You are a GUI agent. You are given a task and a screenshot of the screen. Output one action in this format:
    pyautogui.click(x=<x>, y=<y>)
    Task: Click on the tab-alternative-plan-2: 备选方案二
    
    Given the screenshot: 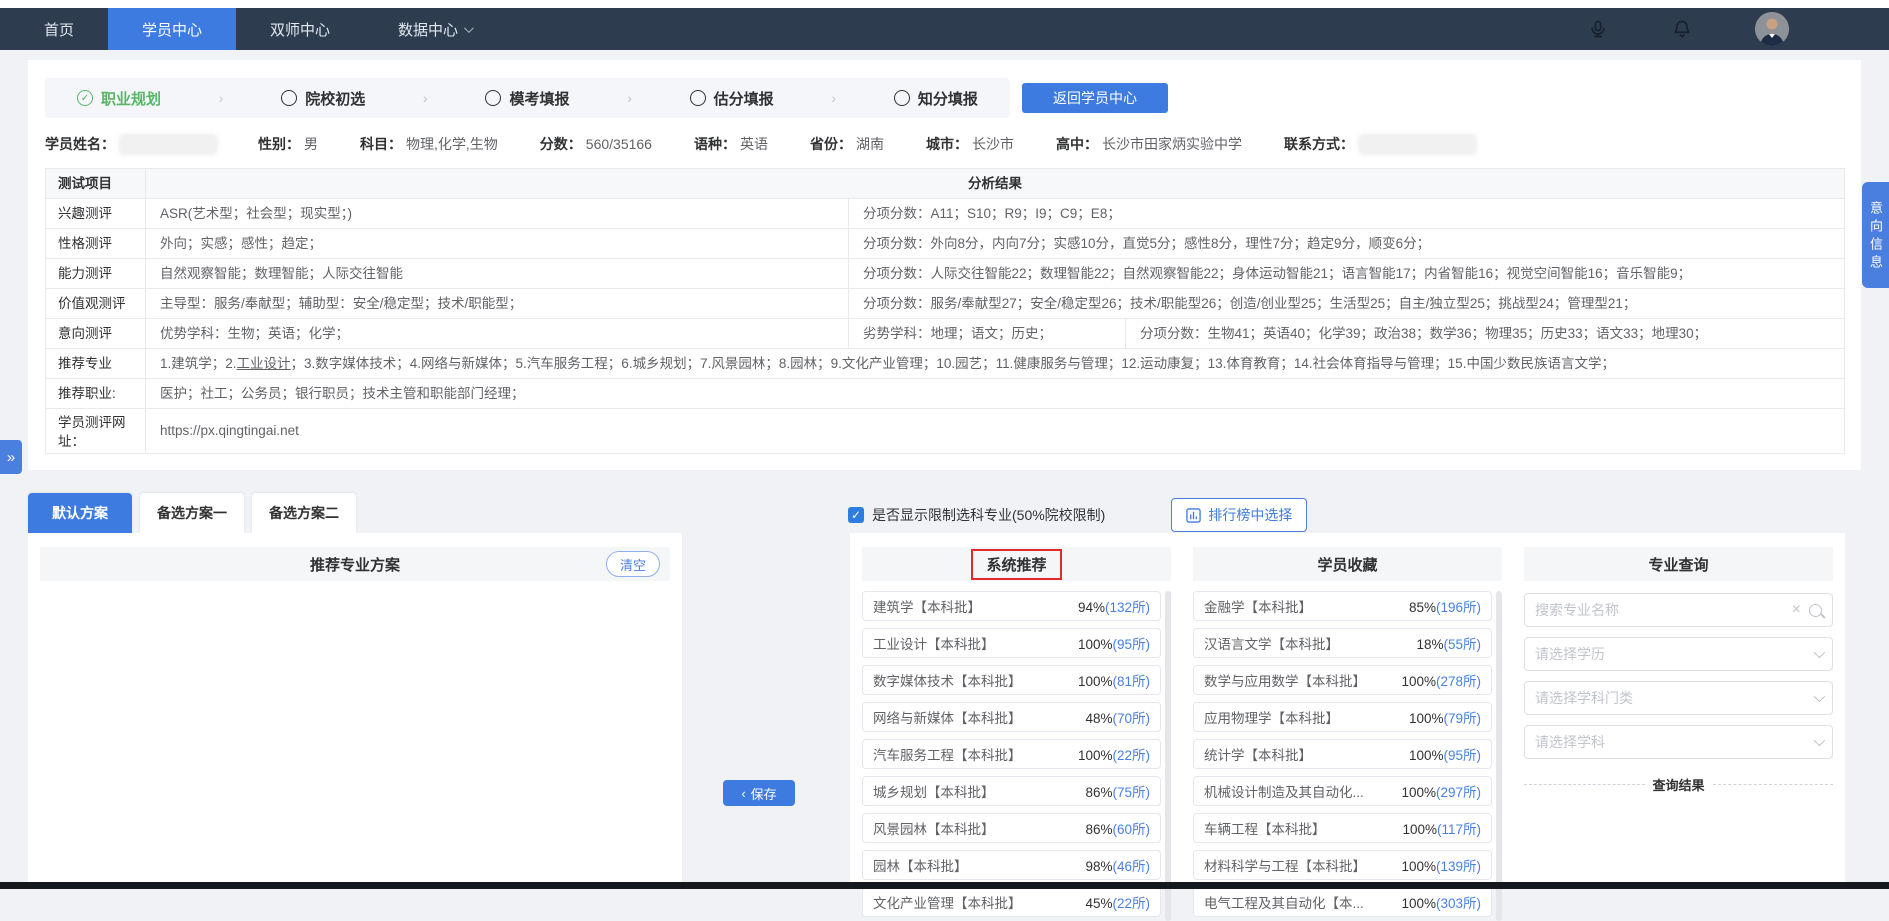 What is the action you would take?
    pyautogui.click(x=304, y=513)
    